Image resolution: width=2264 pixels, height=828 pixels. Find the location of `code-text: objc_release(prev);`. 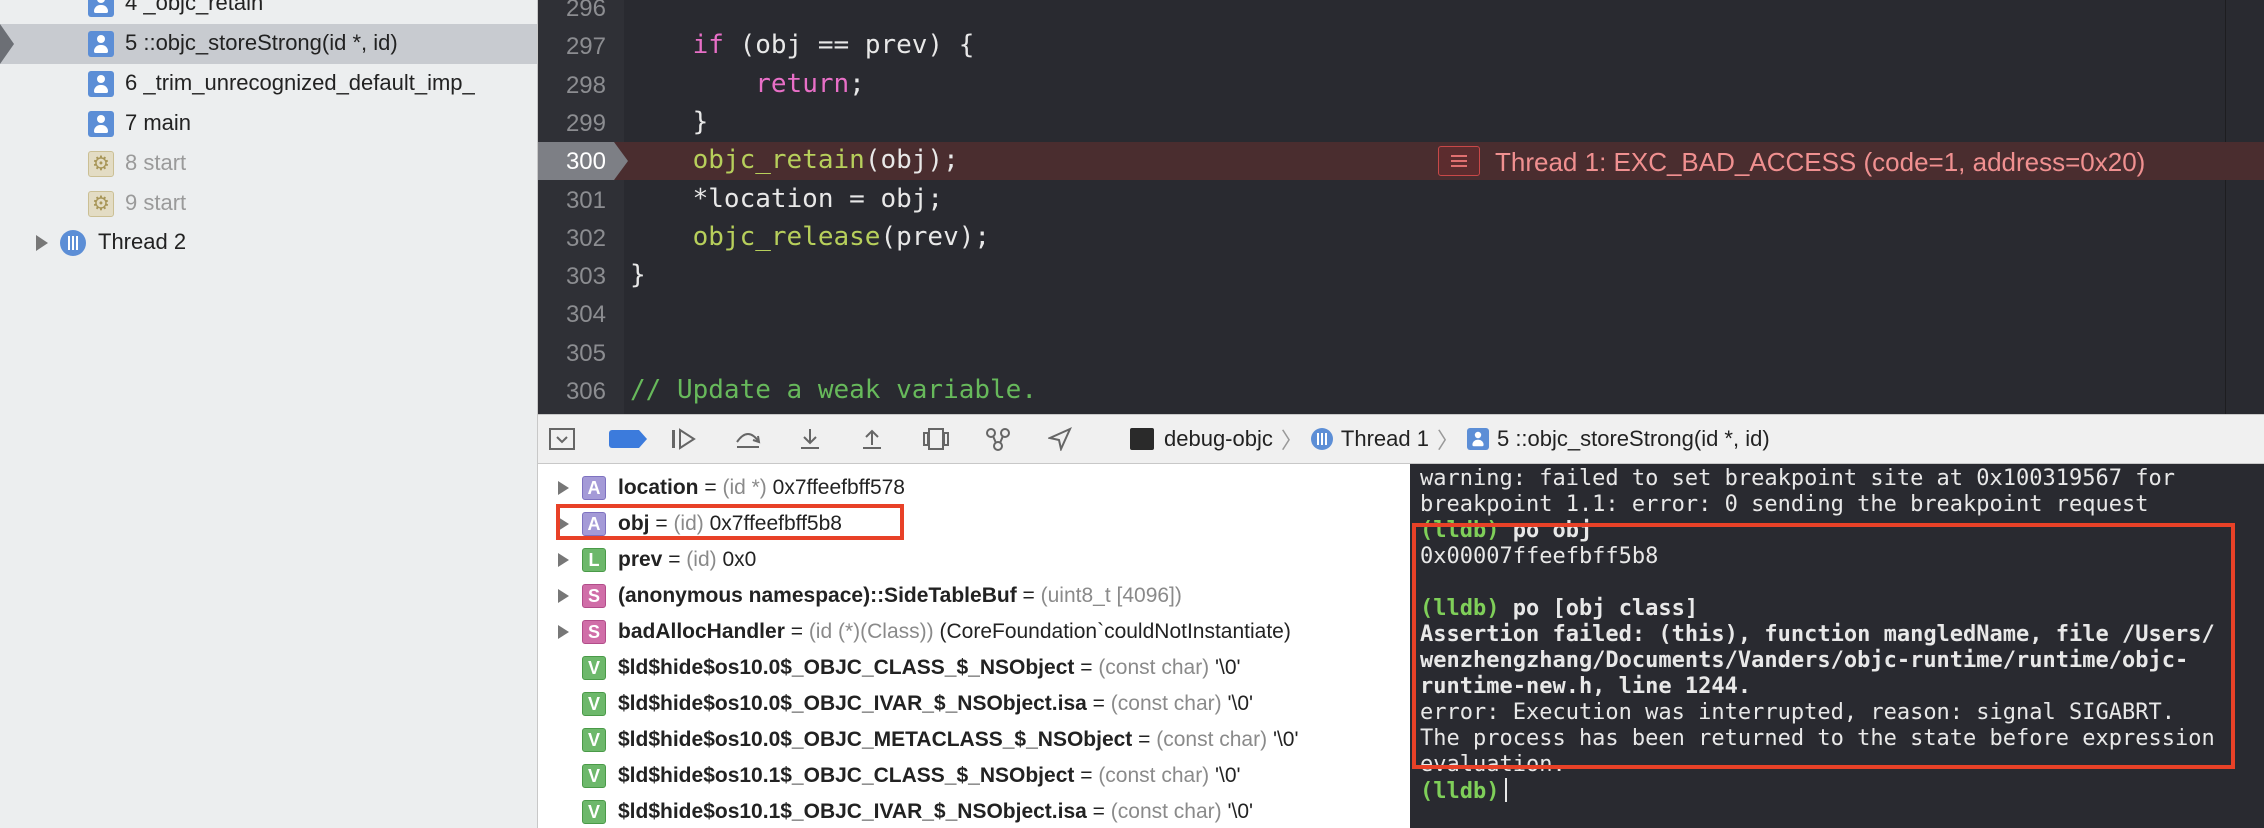

code-text: objc_release(prev); is located at coordinates (841, 236).